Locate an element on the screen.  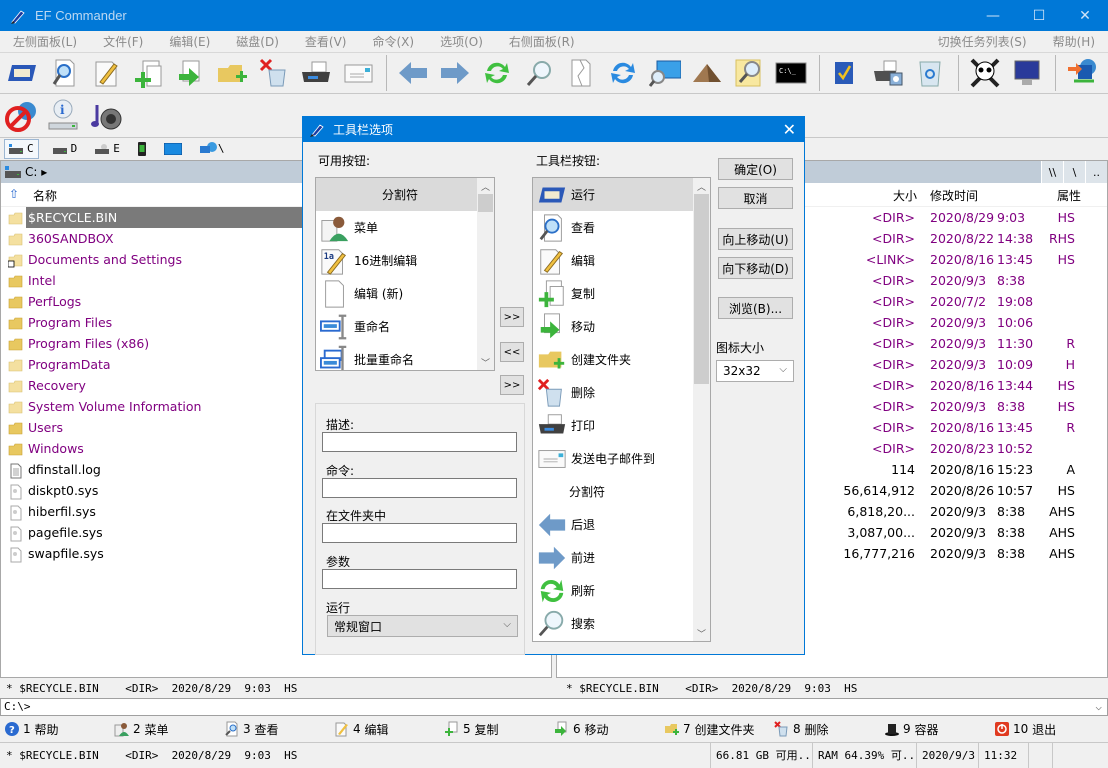
folder-input is located at coordinates (419, 533).